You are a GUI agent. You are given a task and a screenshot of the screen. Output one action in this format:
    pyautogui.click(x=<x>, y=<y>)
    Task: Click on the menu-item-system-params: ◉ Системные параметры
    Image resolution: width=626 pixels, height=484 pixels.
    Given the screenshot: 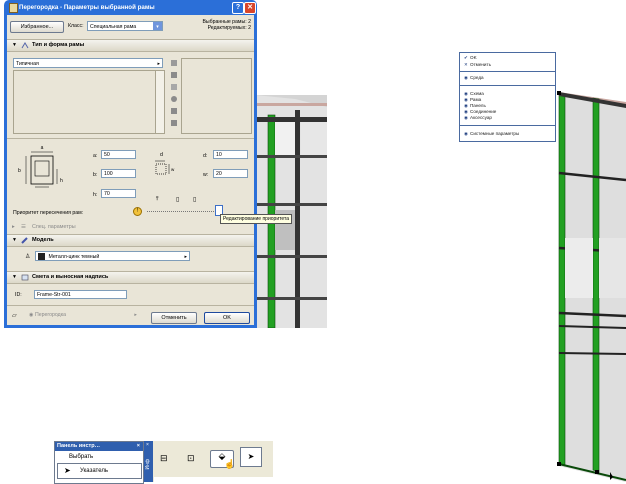 What is the action you would take?
    pyautogui.click(x=491, y=134)
    